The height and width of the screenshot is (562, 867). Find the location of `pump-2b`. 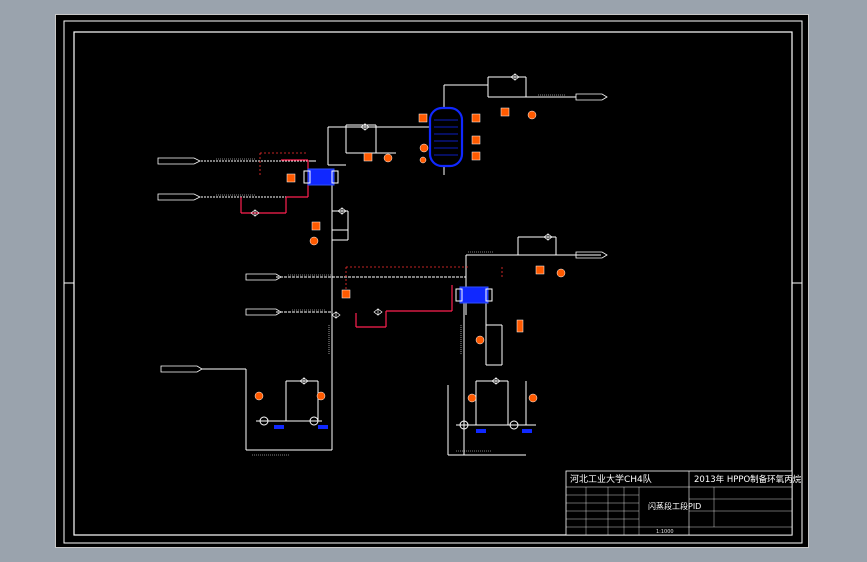

pump-2b is located at coordinates (520, 426).